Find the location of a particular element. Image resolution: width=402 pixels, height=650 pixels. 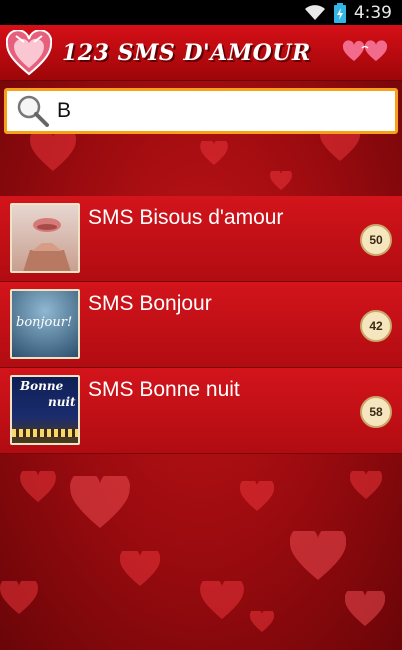

app-title: 123 SMS D'AMOUR is located at coordinates (186, 52).